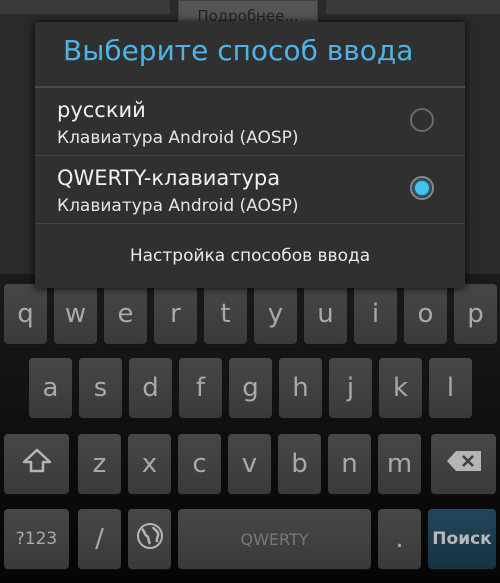 The width and height of the screenshot is (500, 583). I want to click on slash-key: /, so click(99, 539).